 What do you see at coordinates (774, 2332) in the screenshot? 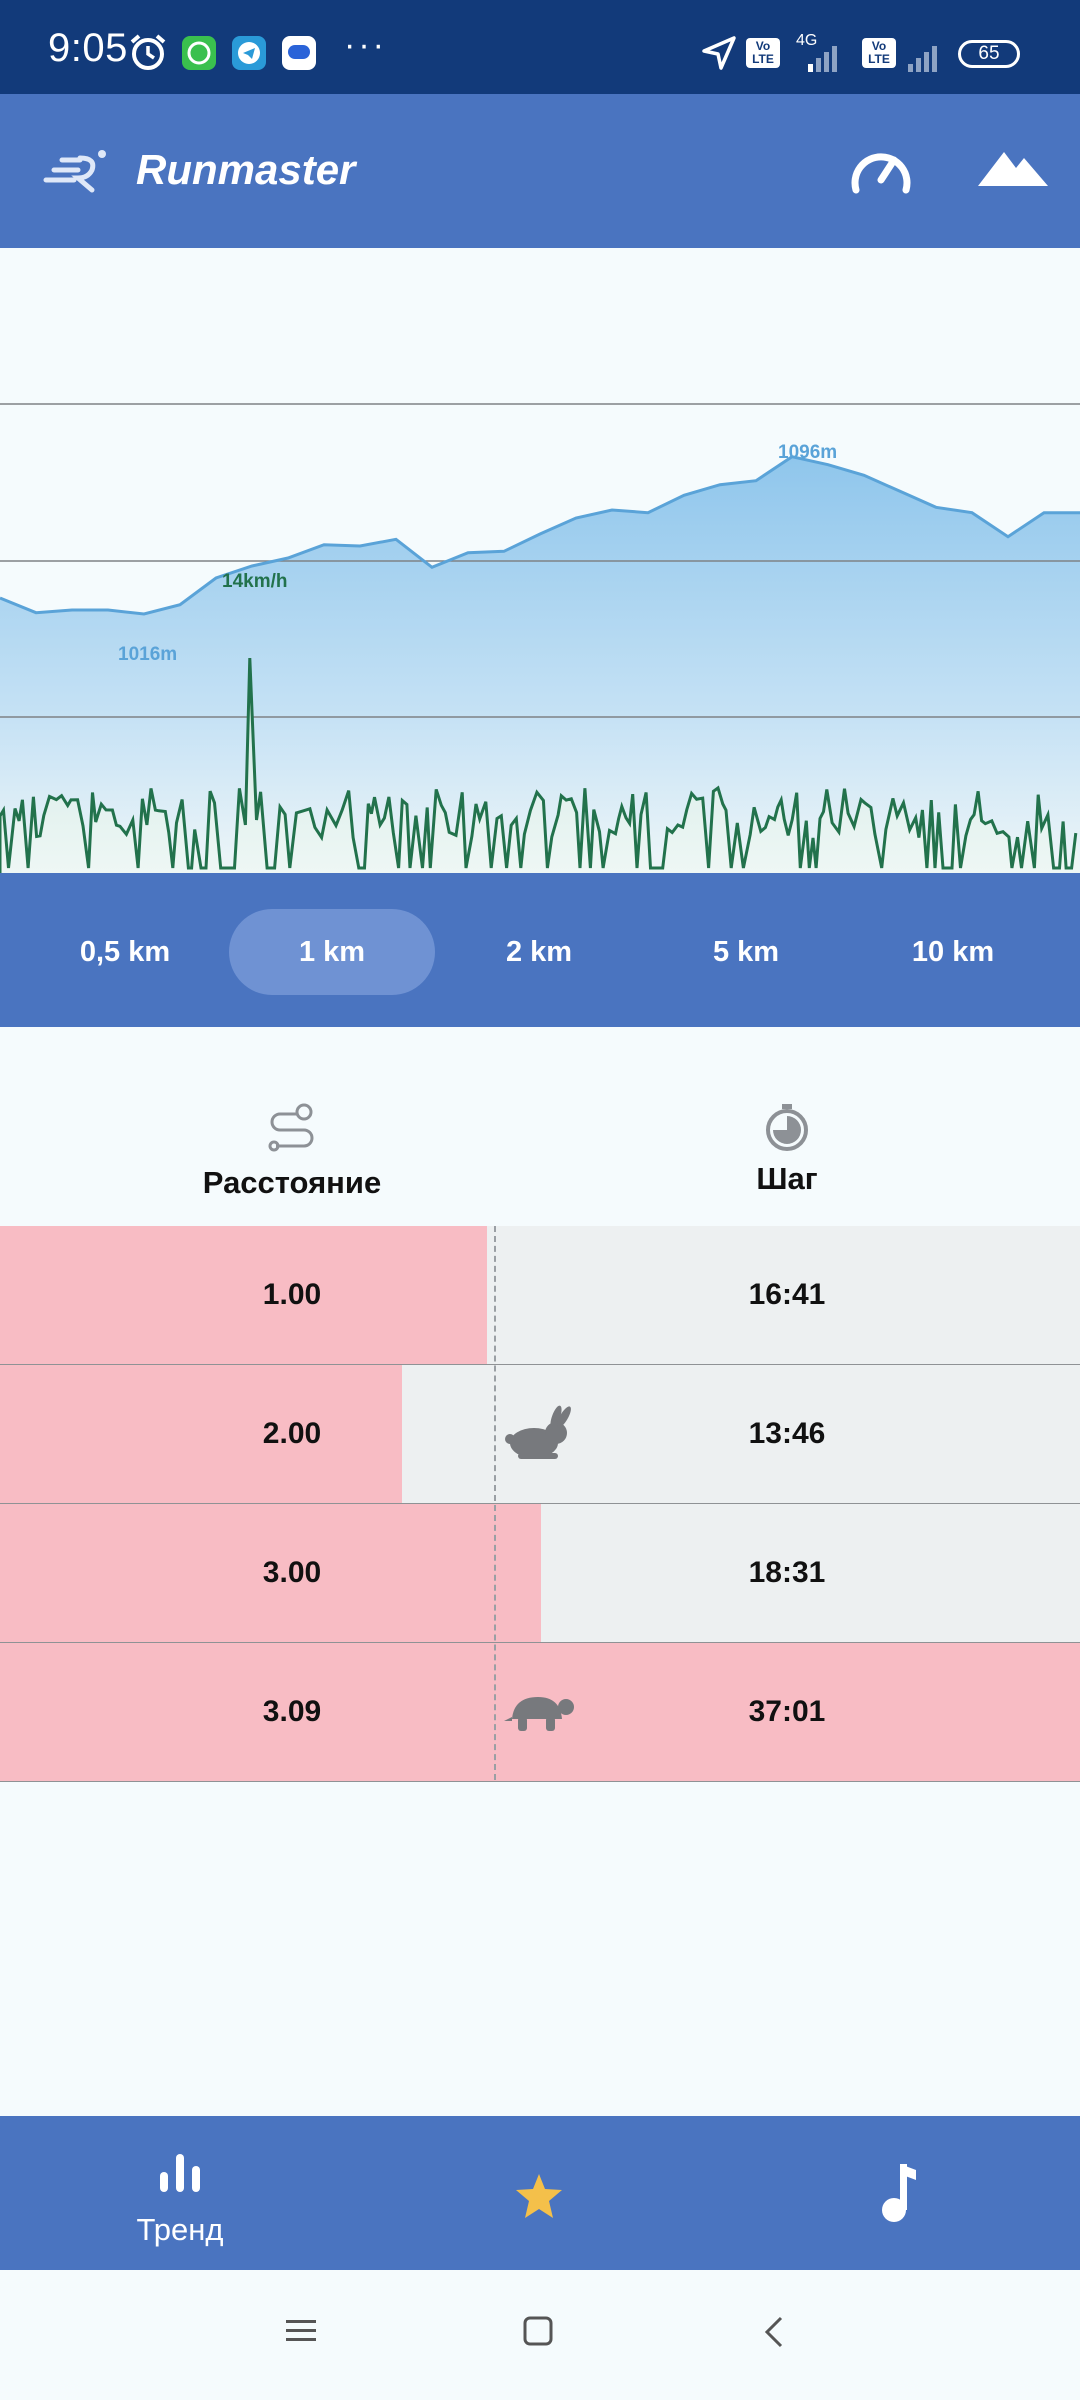
I see `back-icon` at bounding box center [774, 2332].